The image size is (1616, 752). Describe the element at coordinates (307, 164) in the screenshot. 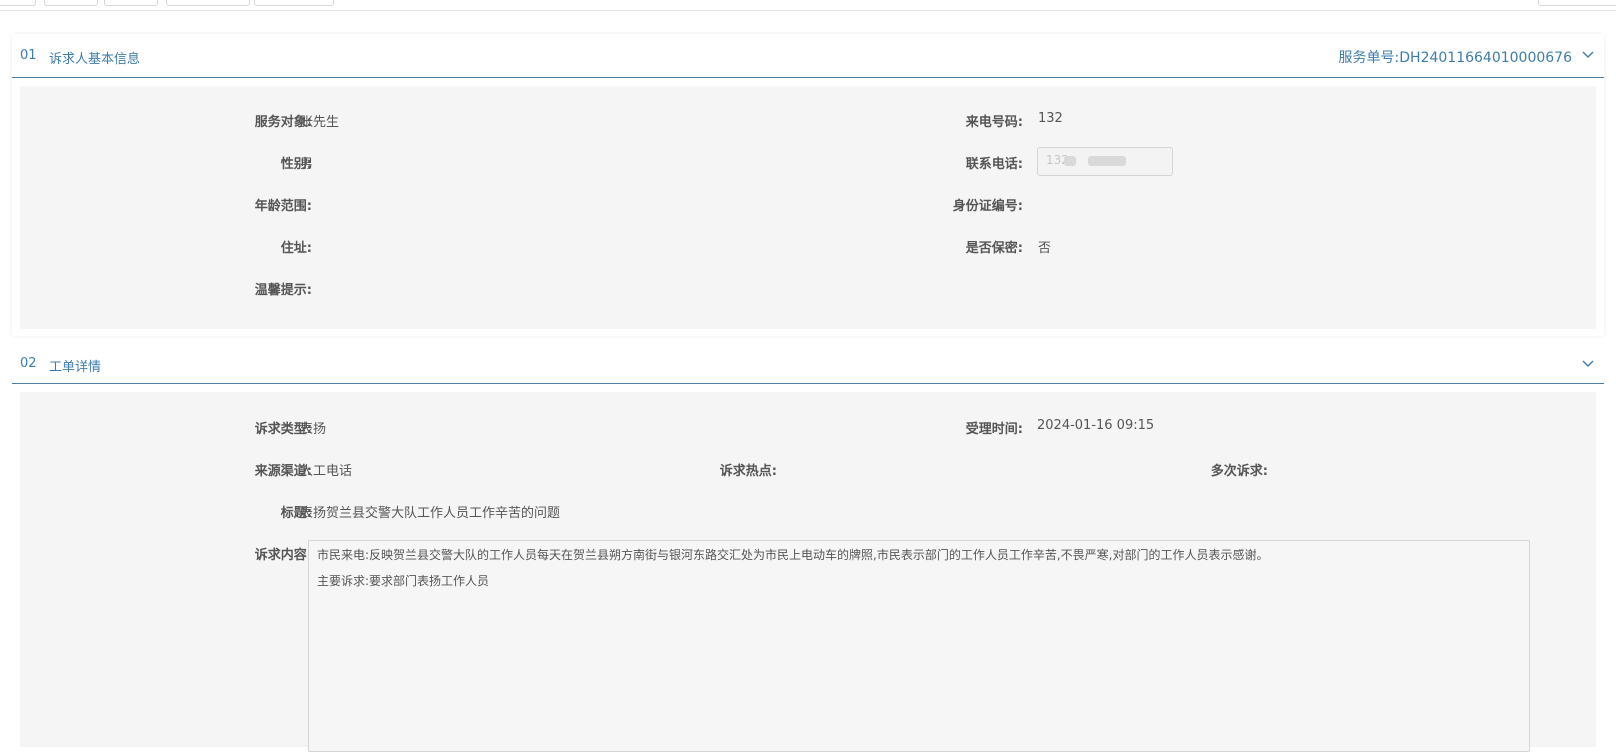

I see `gender-value: 男` at that location.